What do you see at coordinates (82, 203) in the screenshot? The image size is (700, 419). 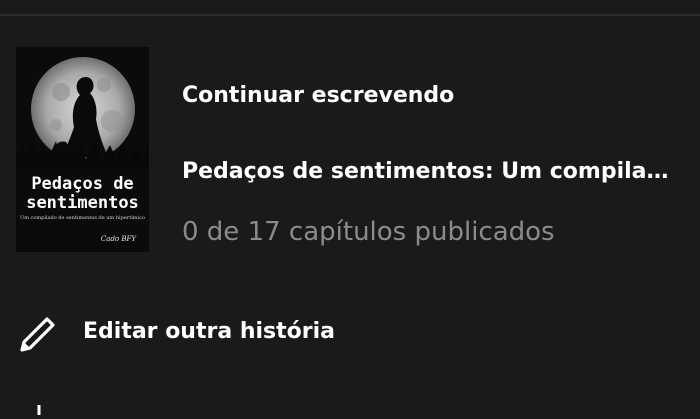 I see `cover-title-line2: sentimentos` at bounding box center [82, 203].